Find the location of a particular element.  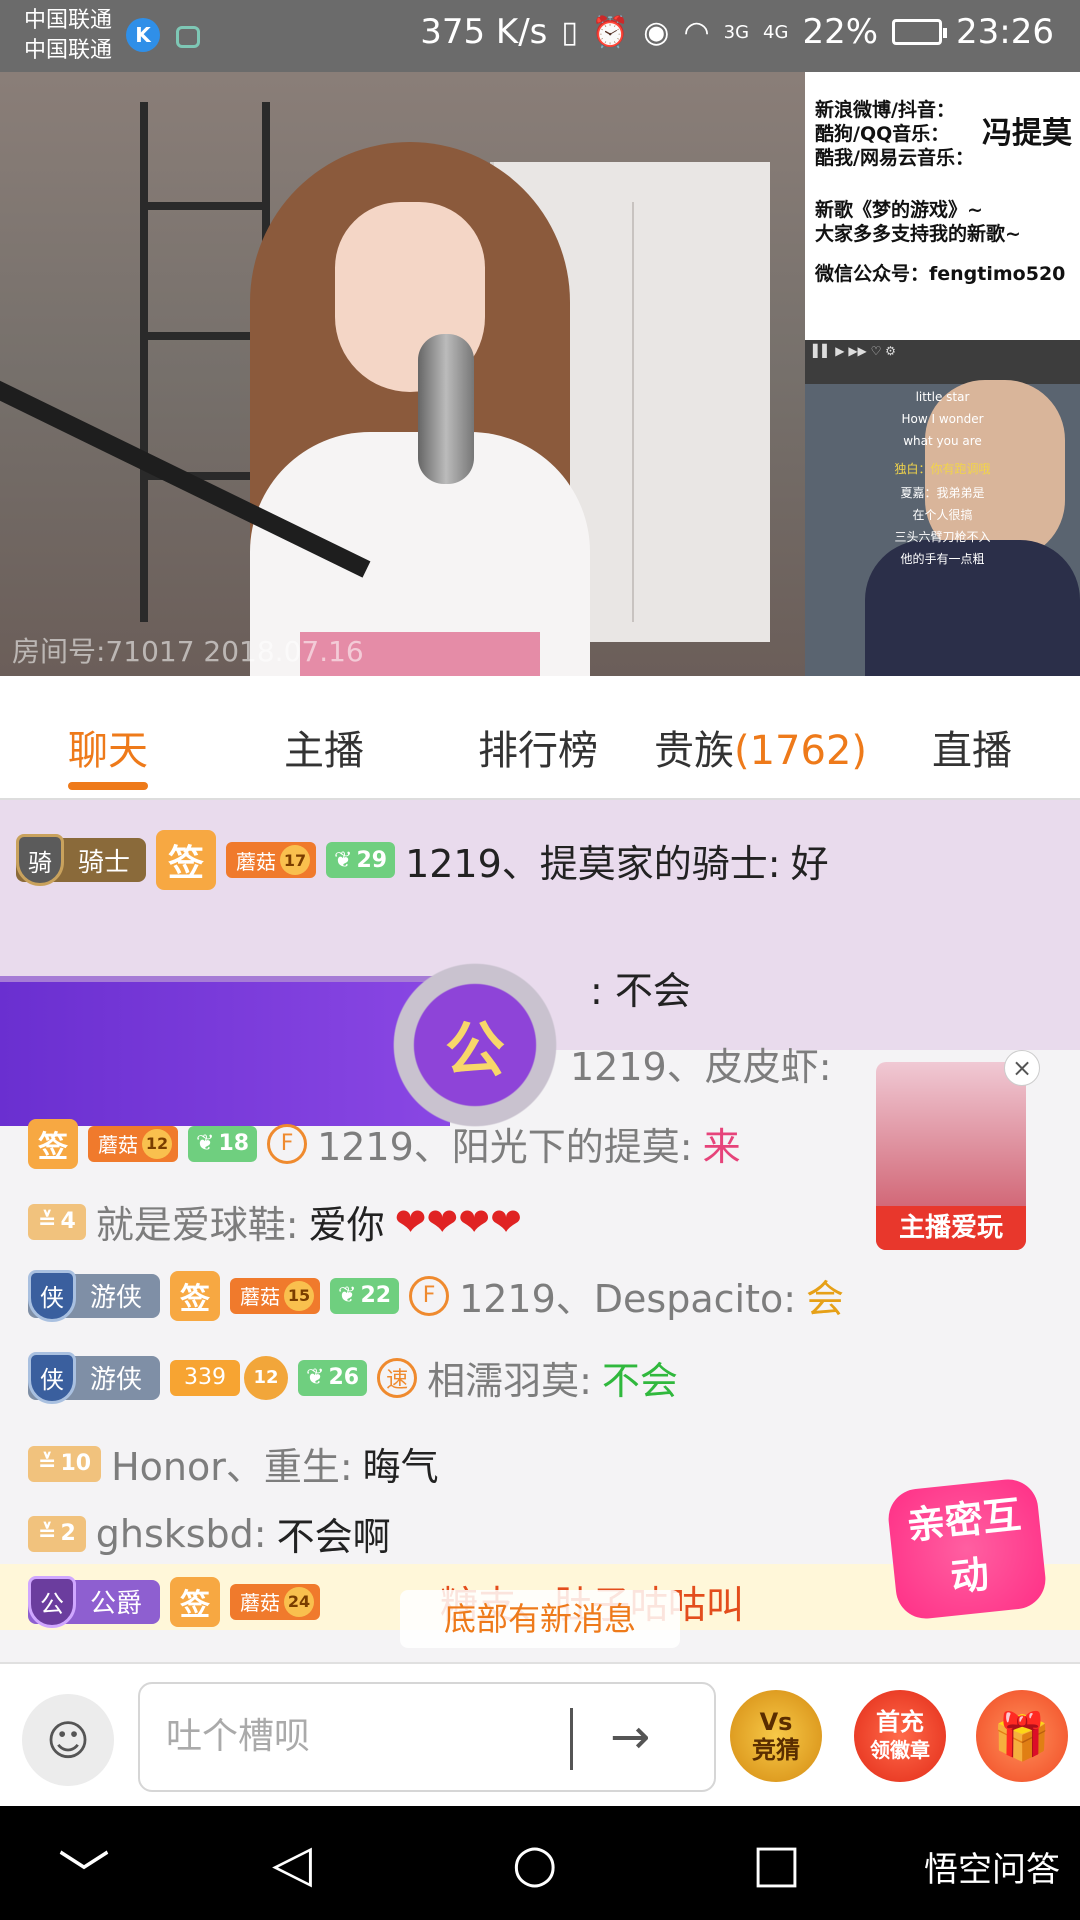

home-icon: ○ is located at coordinates (534, 1864).